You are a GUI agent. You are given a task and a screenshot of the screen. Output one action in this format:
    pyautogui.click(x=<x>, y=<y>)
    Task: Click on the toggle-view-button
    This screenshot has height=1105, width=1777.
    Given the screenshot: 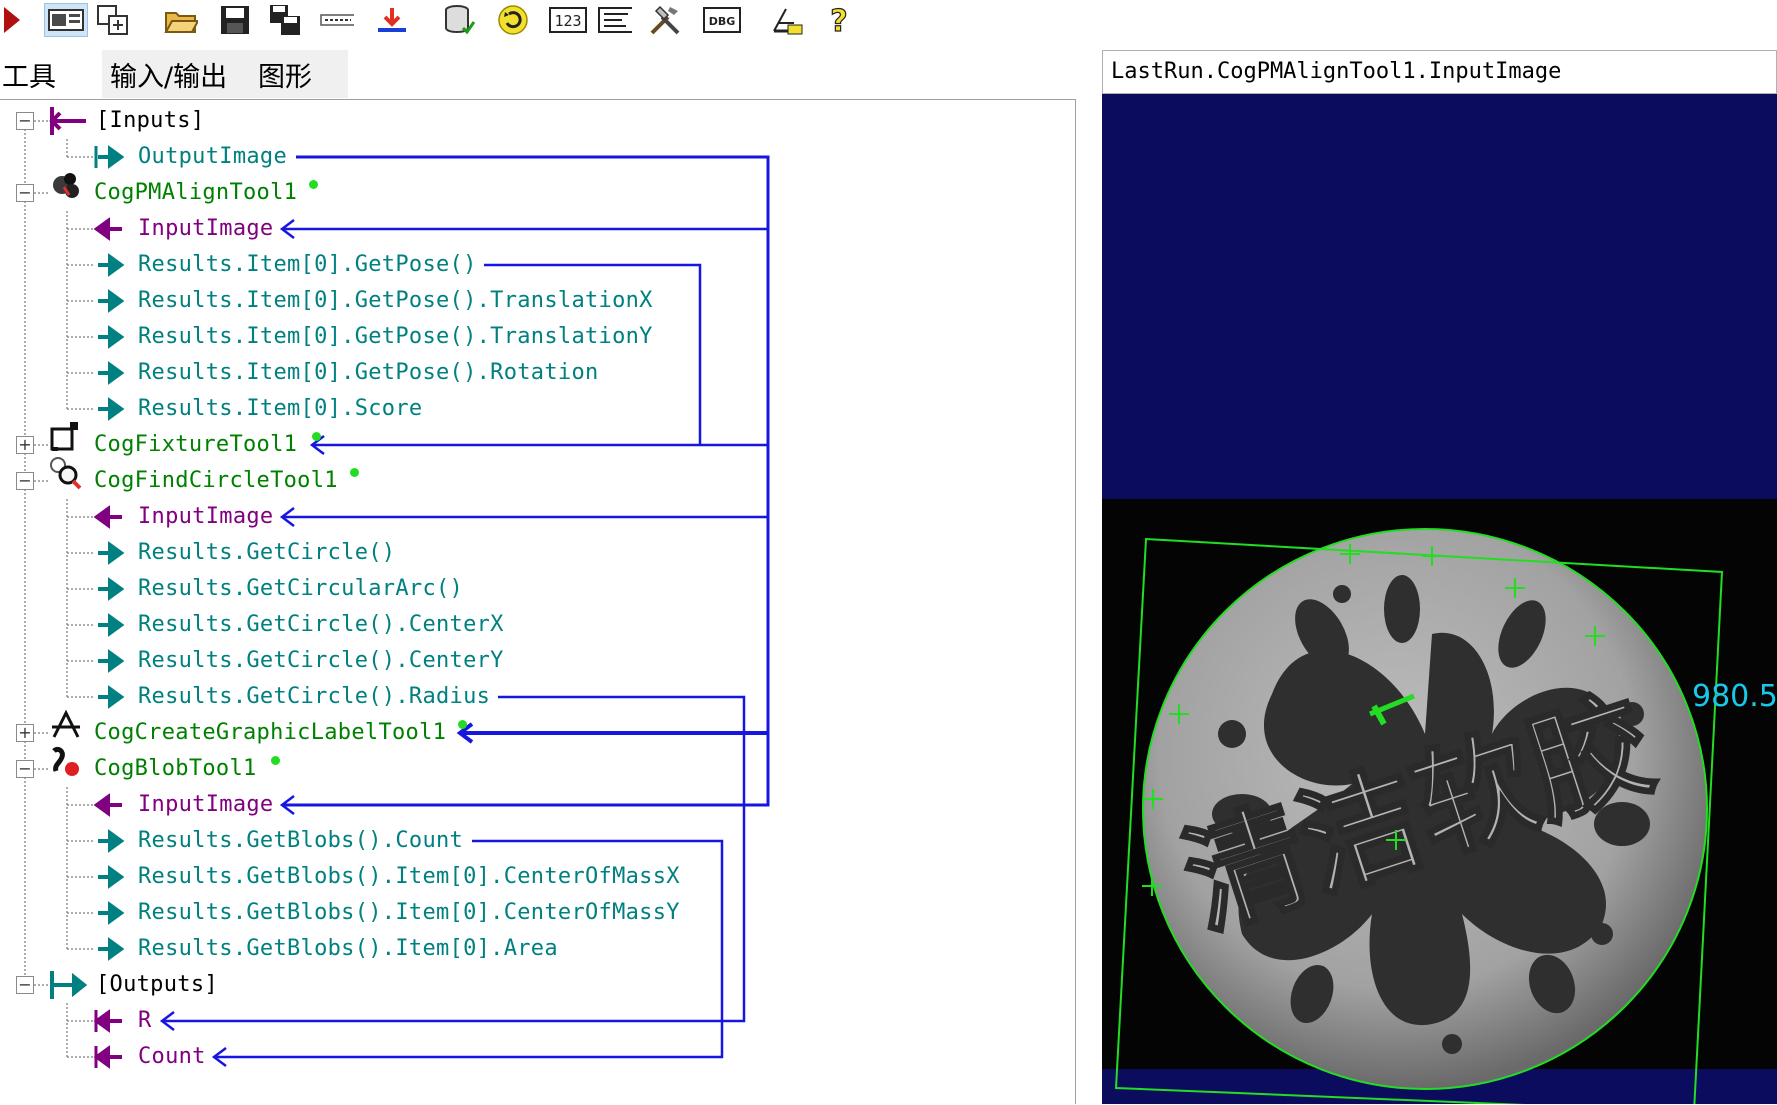 What is the action you would take?
    pyautogui.click(x=66, y=20)
    